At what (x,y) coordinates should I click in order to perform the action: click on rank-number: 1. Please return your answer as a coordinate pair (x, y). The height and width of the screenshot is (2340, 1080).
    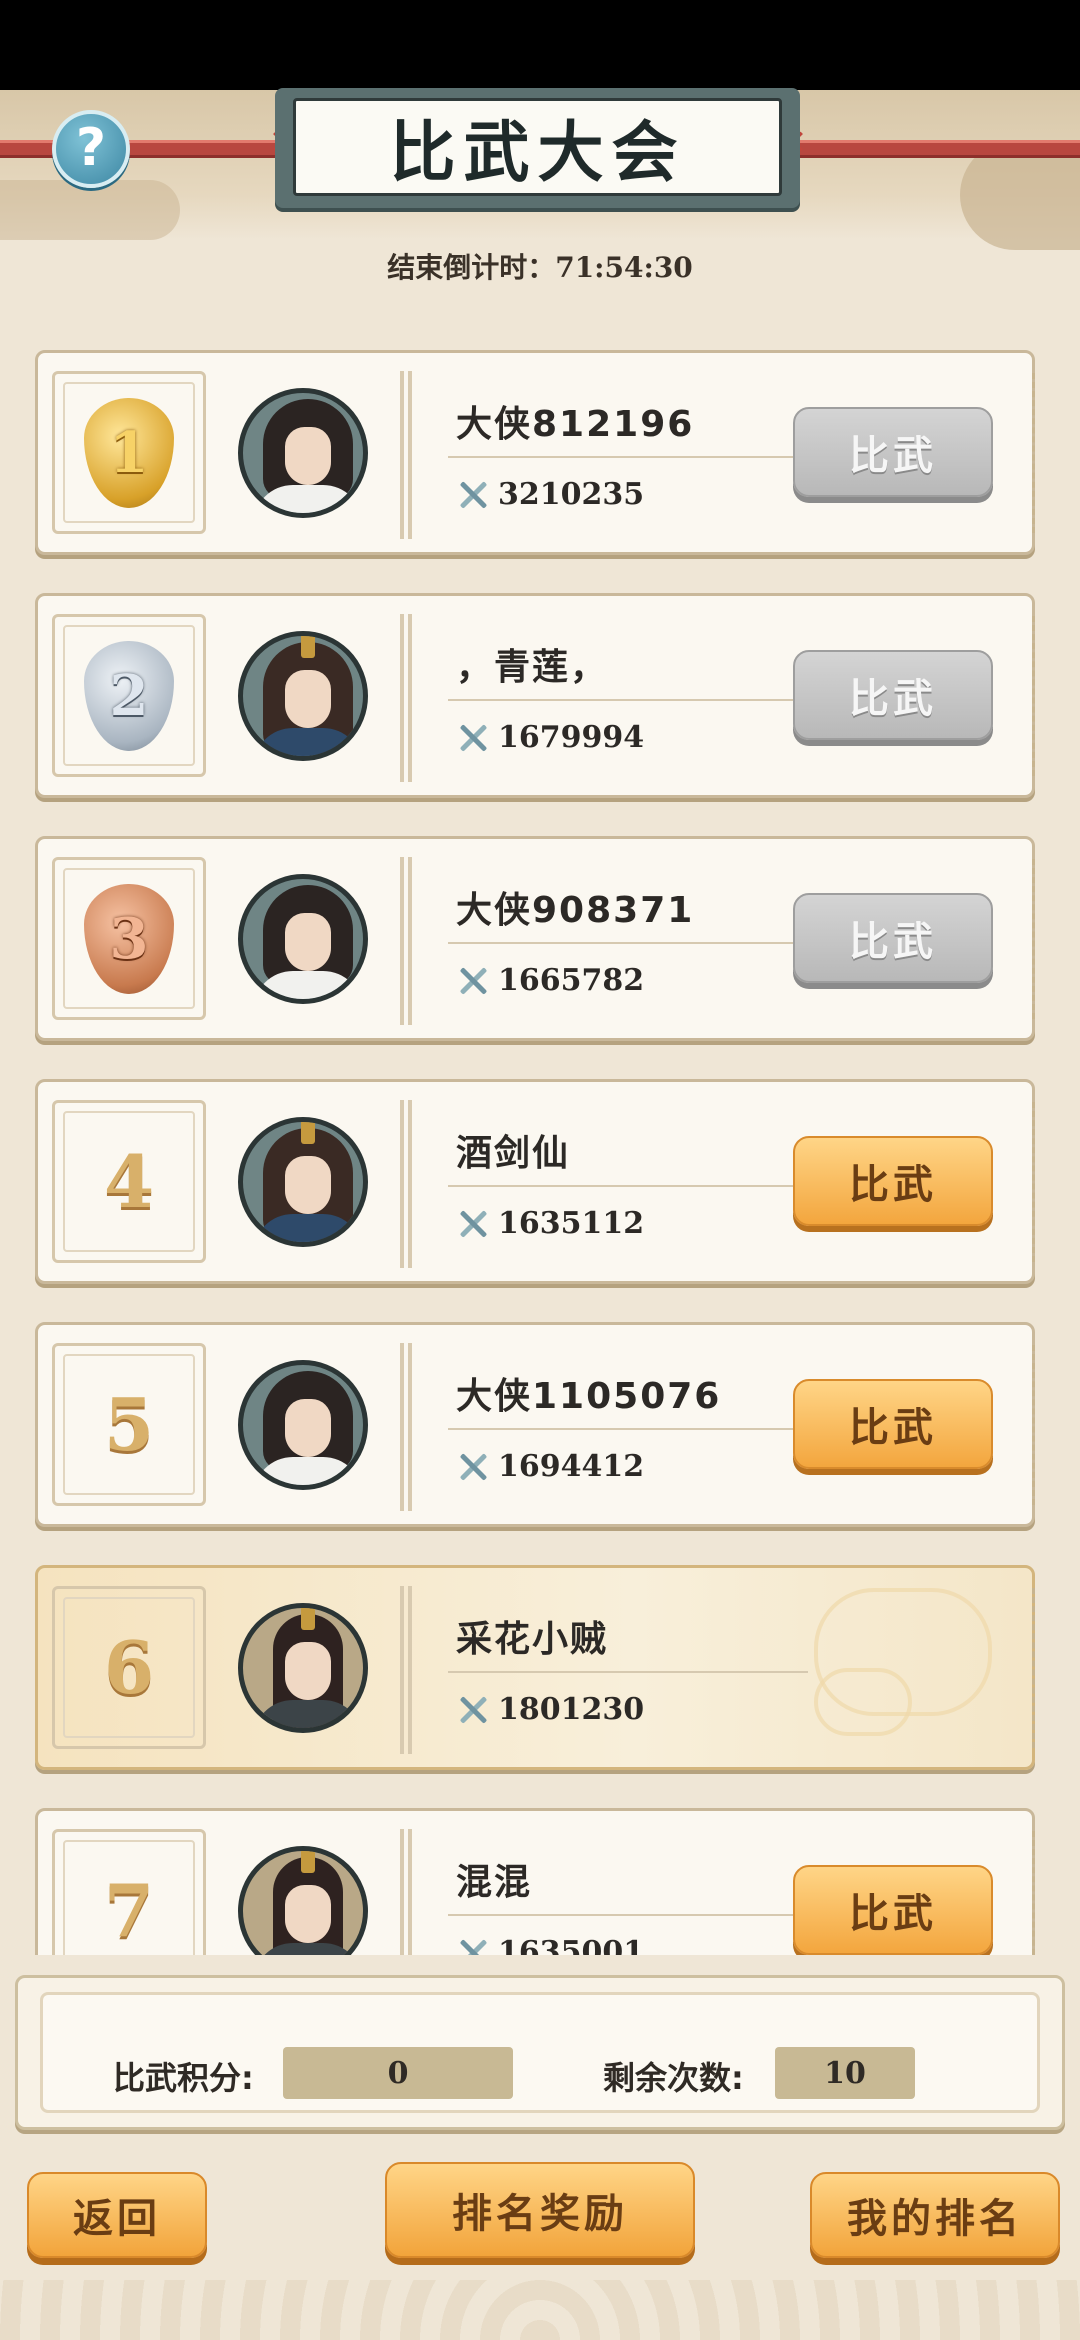
    Looking at the image, I should click on (129, 452).